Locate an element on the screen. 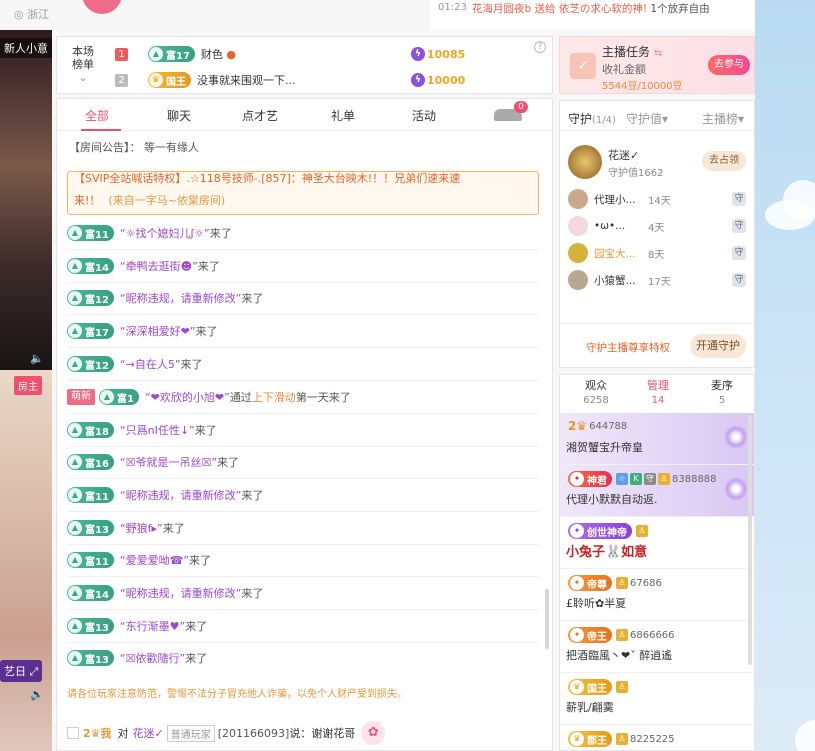 This screenshot has width=815, height=751. user-name: “爱爱爱呦☎” is located at coordinates (154, 560).